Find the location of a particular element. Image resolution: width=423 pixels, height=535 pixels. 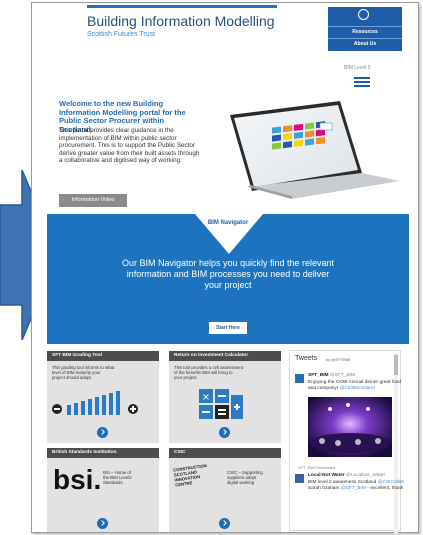

local-not-water-avatar is located at coordinates (299, 478).